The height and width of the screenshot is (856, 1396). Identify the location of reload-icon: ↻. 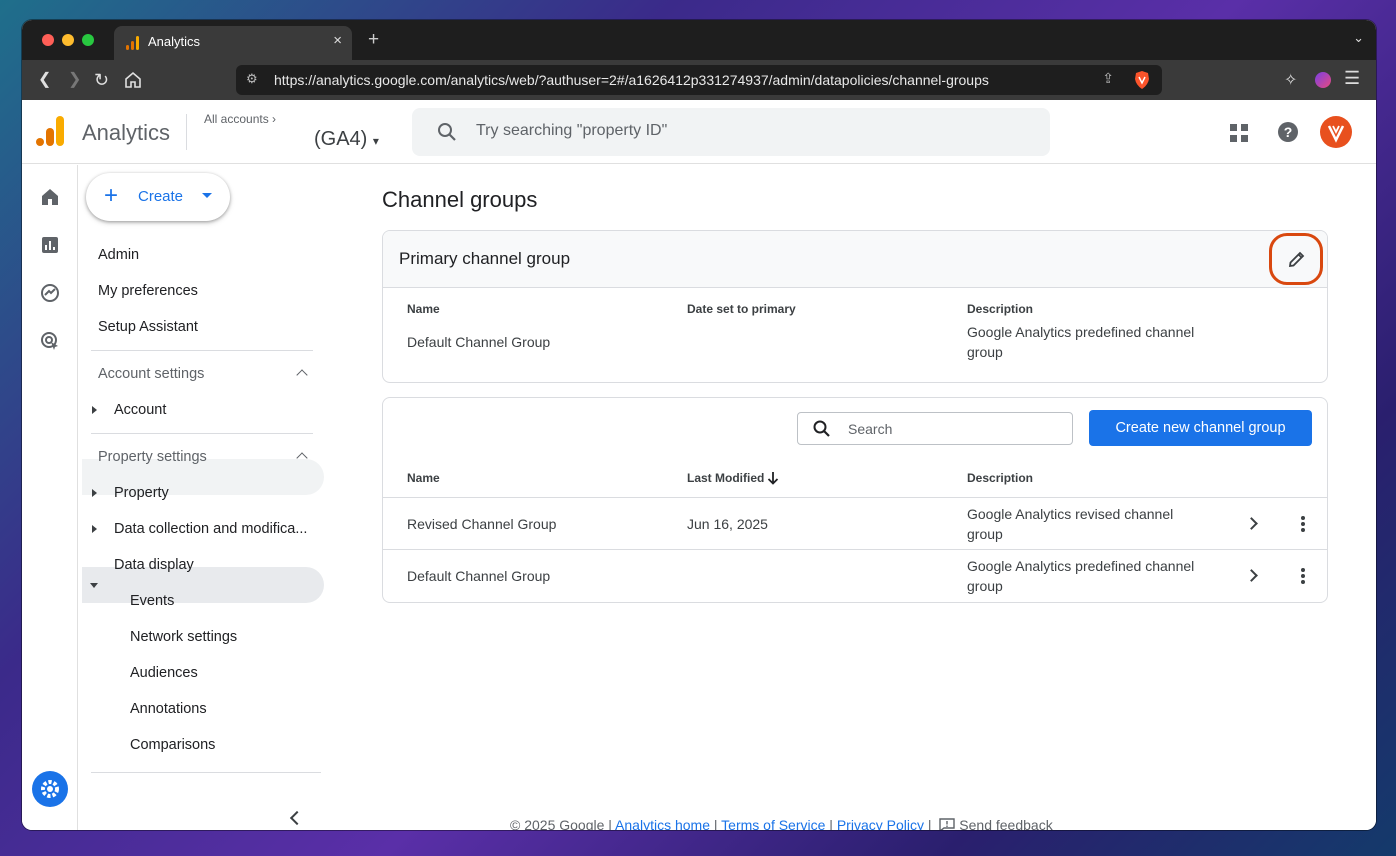
(101, 80).